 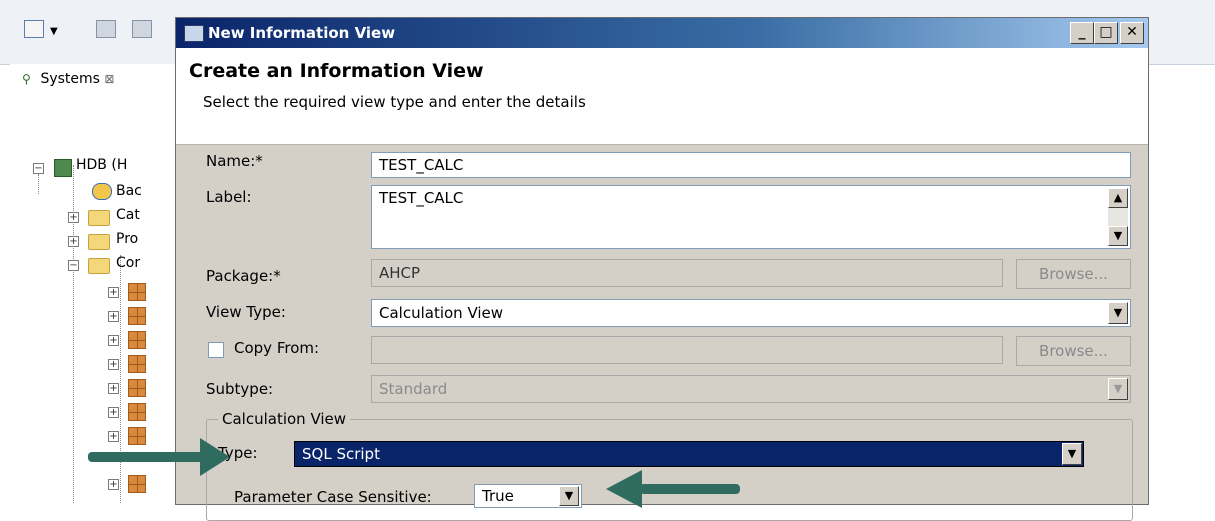 What do you see at coordinates (101, 165) in the screenshot?
I see `tree-item-system: HDB (H` at bounding box center [101, 165].